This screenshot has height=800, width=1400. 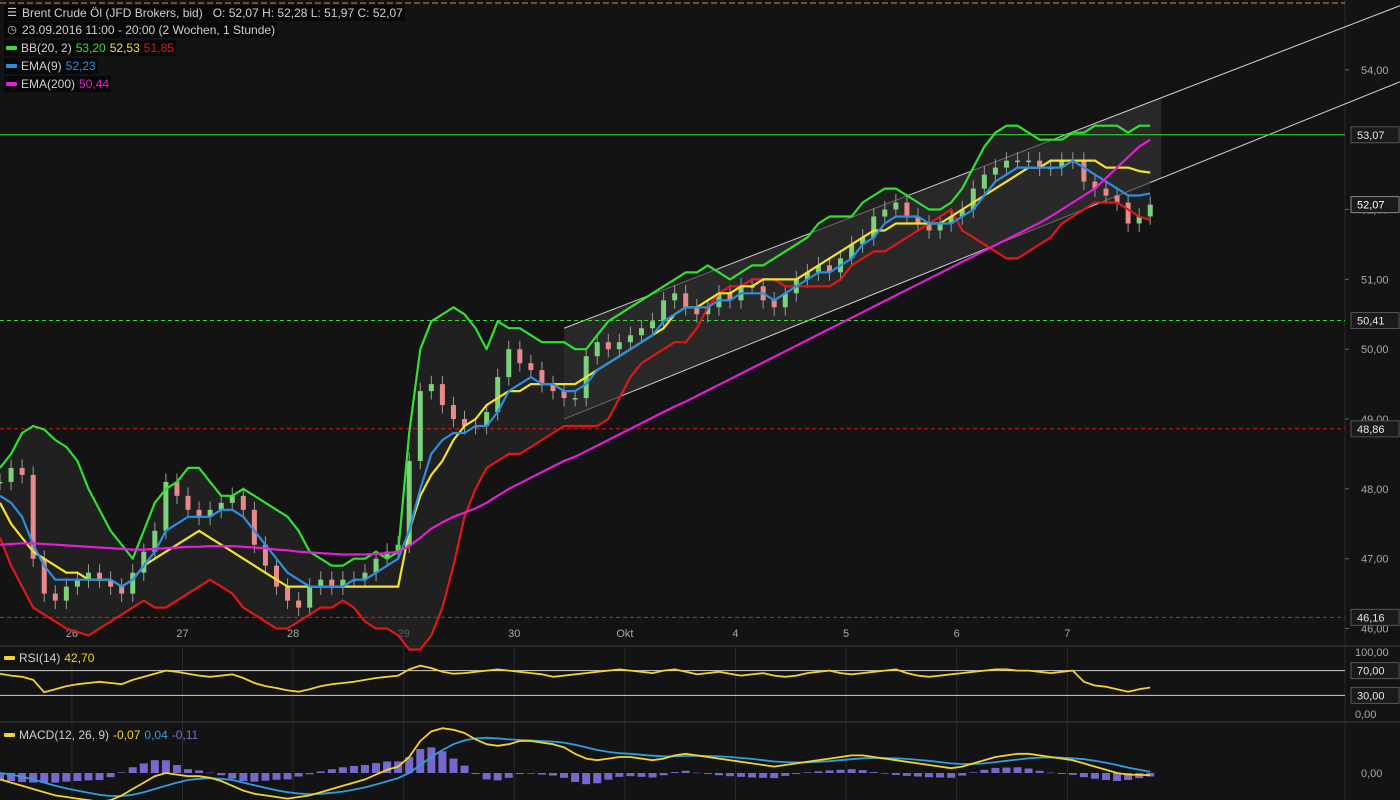 I want to click on instrument-title: Brent Crude Öl (JFD Brokers, bid), so click(x=112, y=13).